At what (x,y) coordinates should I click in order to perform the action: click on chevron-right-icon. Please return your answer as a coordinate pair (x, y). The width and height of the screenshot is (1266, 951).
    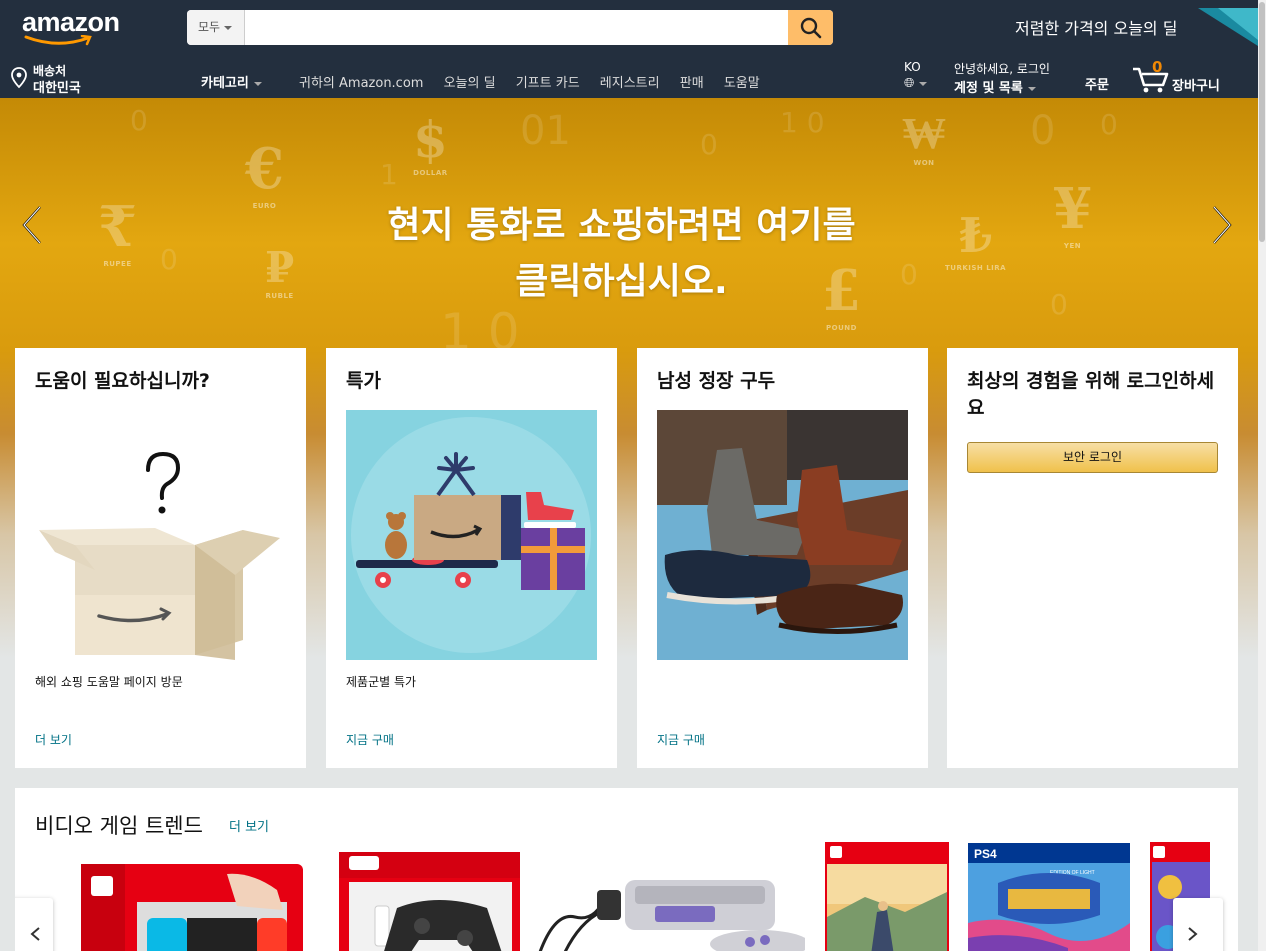
    Looking at the image, I should click on (1193, 934).